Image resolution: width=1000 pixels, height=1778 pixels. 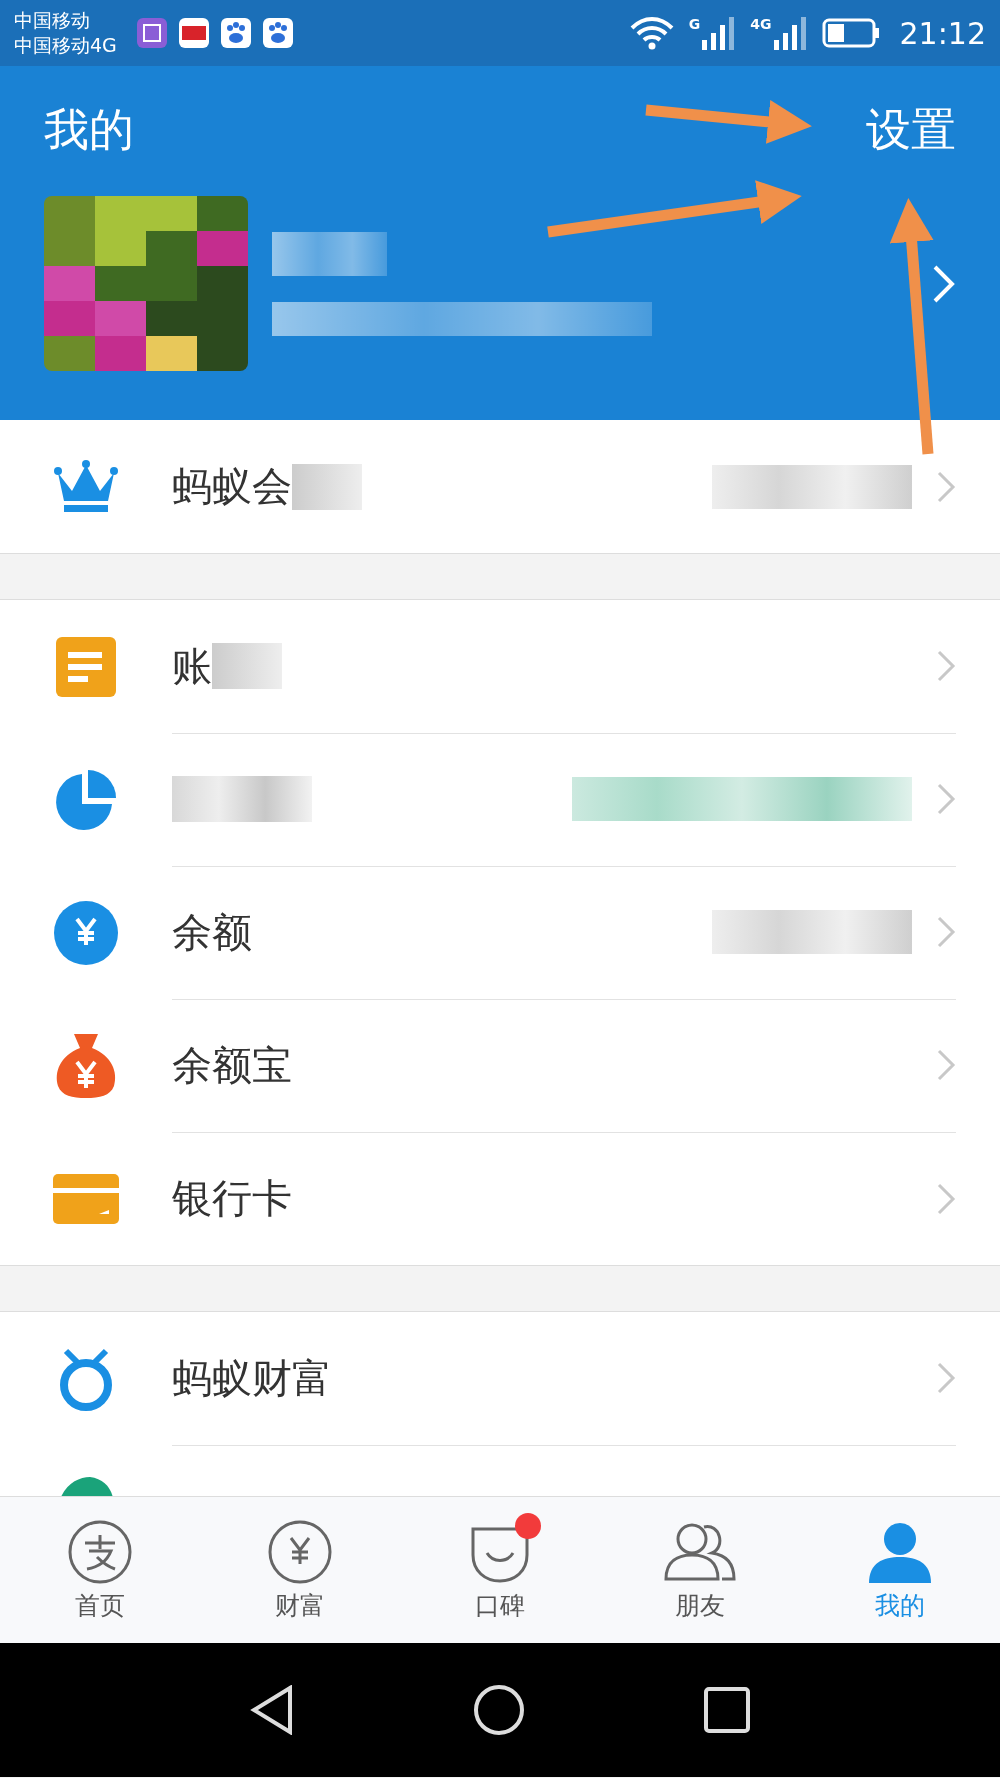 I want to click on menu-label: 余额, so click(x=212, y=932).